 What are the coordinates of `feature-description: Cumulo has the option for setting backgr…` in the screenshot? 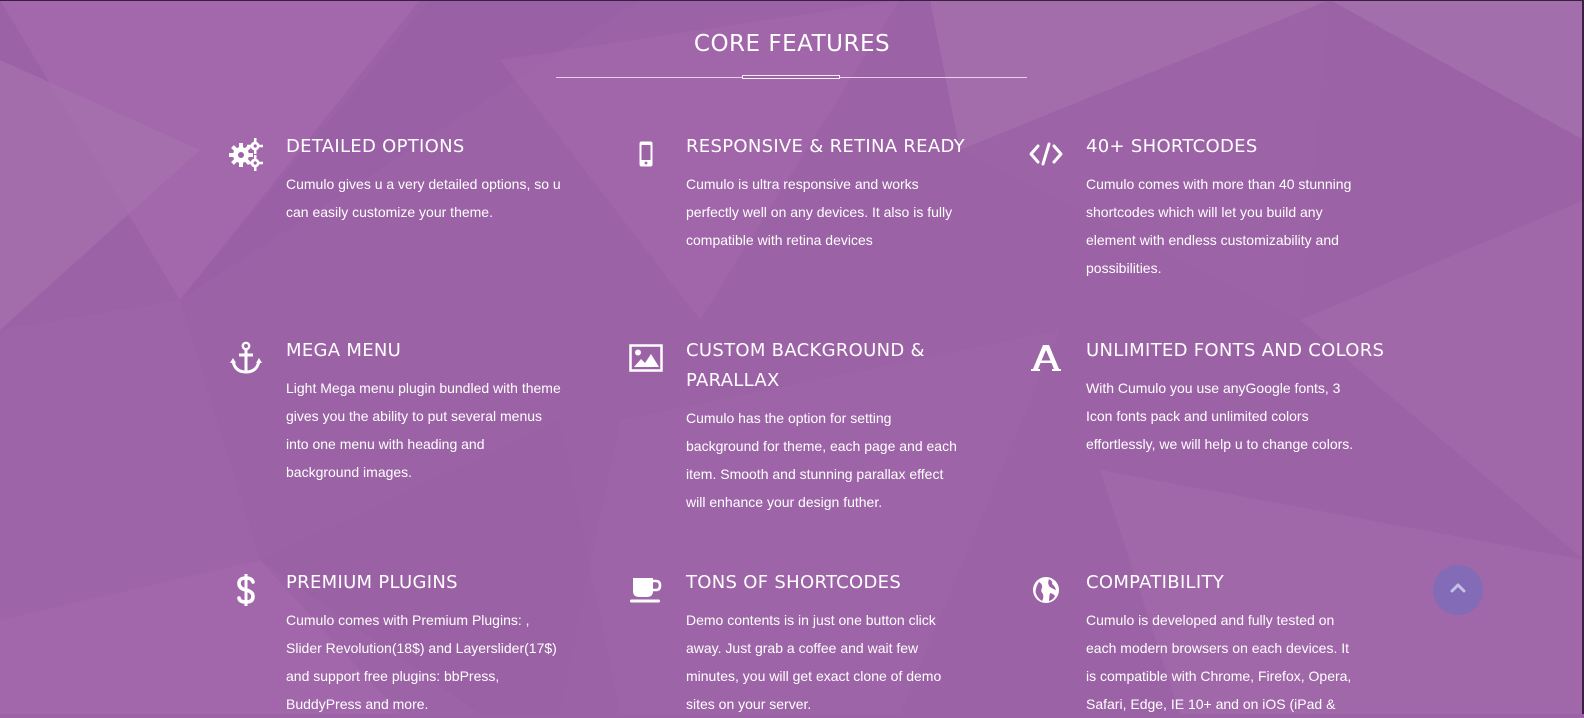 It's located at (821, 460).